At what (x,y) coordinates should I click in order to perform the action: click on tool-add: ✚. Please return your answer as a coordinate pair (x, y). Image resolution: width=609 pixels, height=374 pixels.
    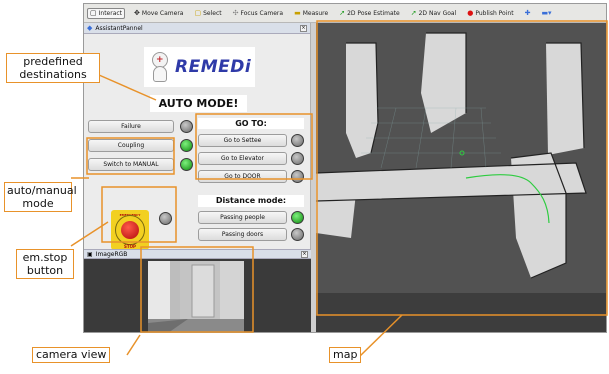
    Looking at the image, I should click on (528, 13).